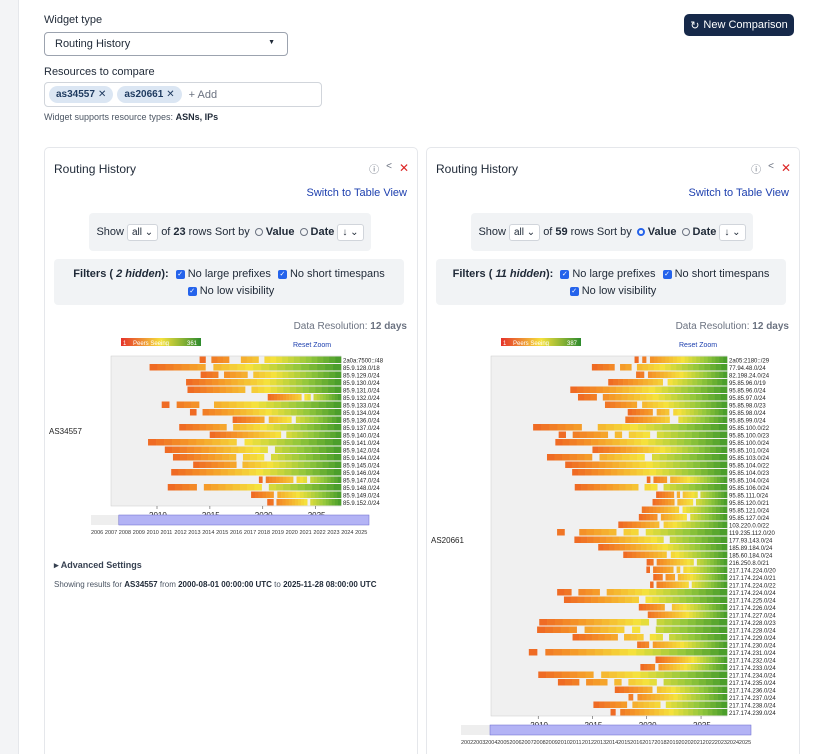  What do you see at coordinates (620, 730) in the screenshot?
I see `navigator-range` at bounding box center [620, 730].